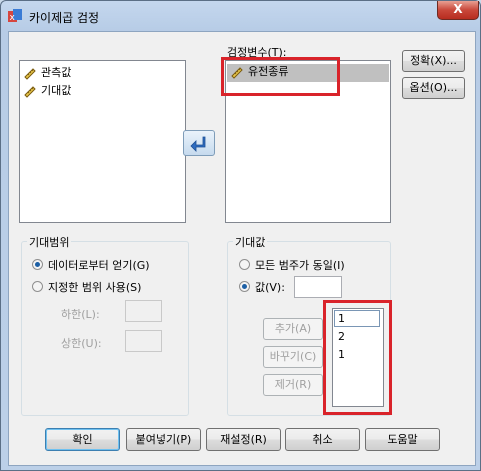 This screenshot has height=471, width=481. What do you see at coordinates (143, 311) in the screenshot?
I see `lower-input` at bounding box center [143, 311].